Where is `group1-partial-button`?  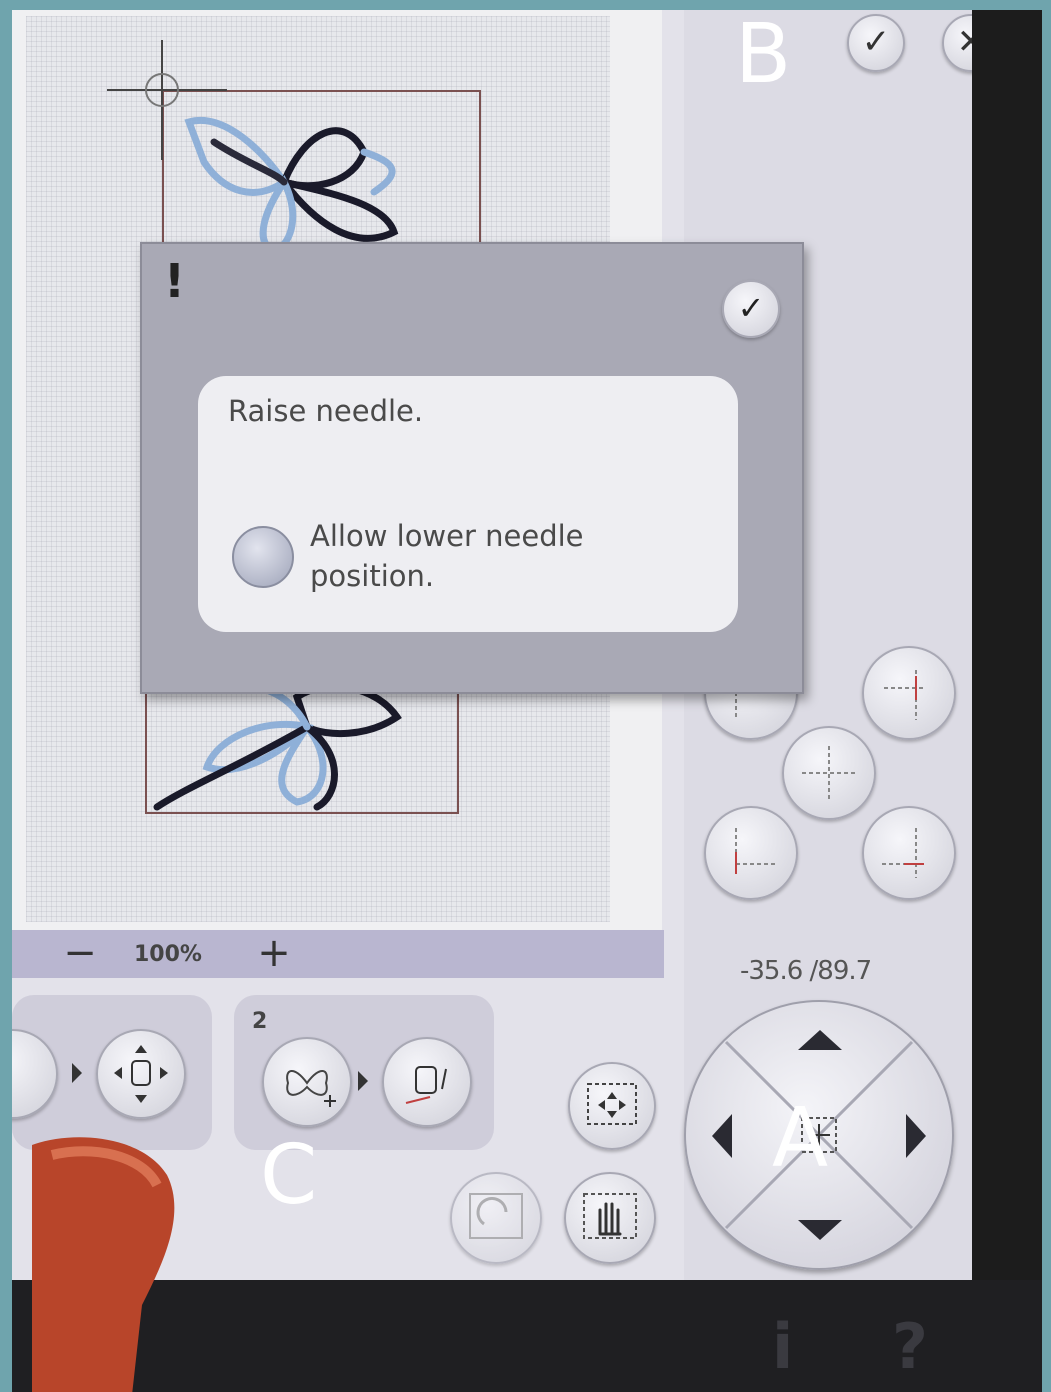
group1-partial-button is located at coordinates (35, 1074).